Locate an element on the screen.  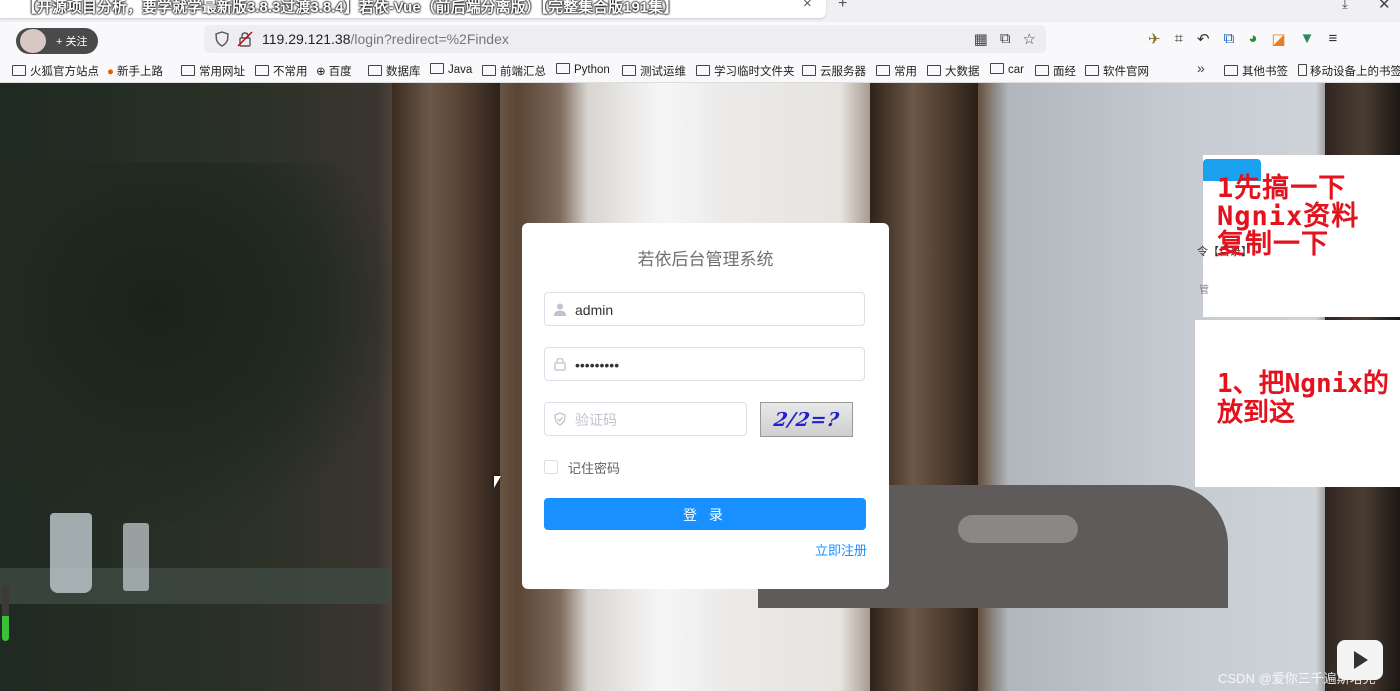
url-host: 119.29.121.38 is located at coordinates (306, 39).